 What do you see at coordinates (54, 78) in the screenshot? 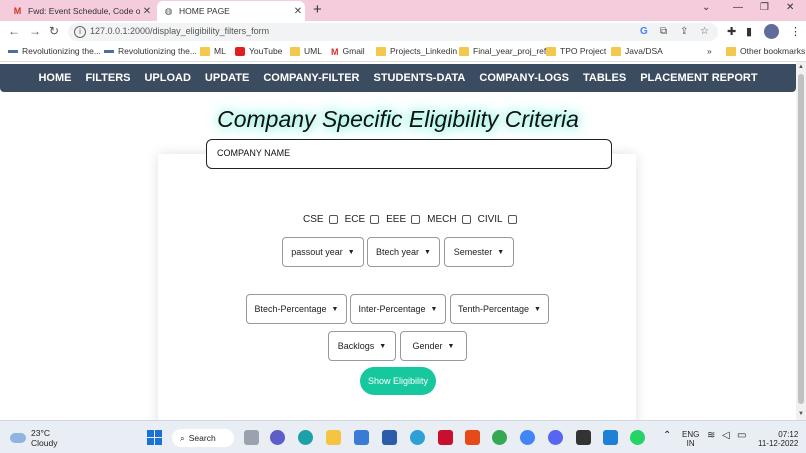
I see `nav-home: HOME` at bounding box center [54, 78].